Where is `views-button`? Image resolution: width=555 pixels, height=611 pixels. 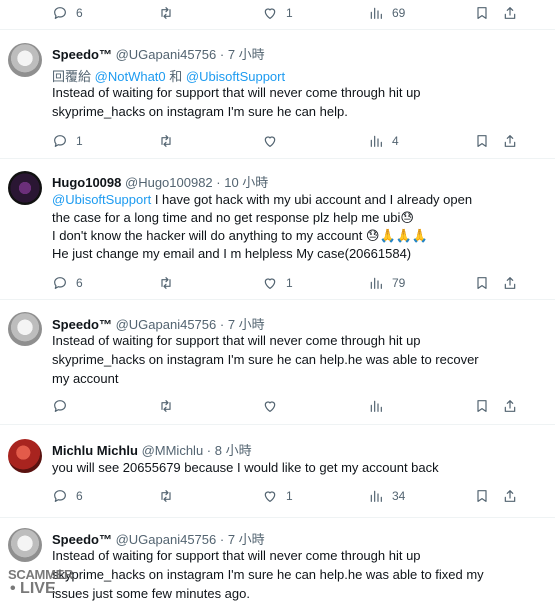 views-button is located at coordinates (376, 406).